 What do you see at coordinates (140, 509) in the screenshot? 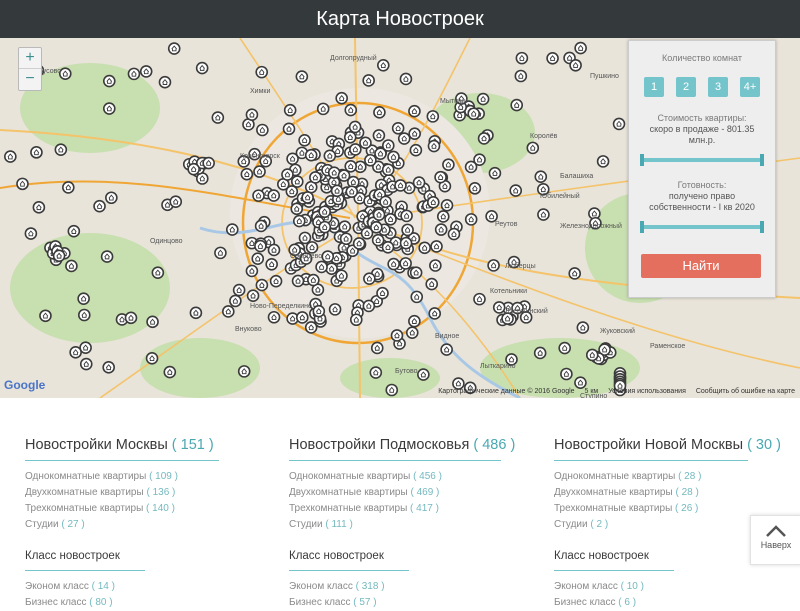
I see `list-item: Трехкомнатные квартиры ( 140 )` at bounding box center [140, 509].